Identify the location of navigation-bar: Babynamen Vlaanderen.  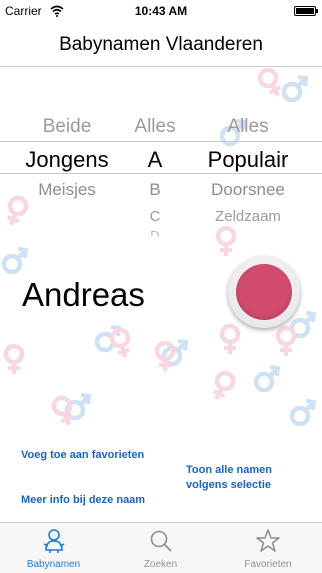
(161, 44).